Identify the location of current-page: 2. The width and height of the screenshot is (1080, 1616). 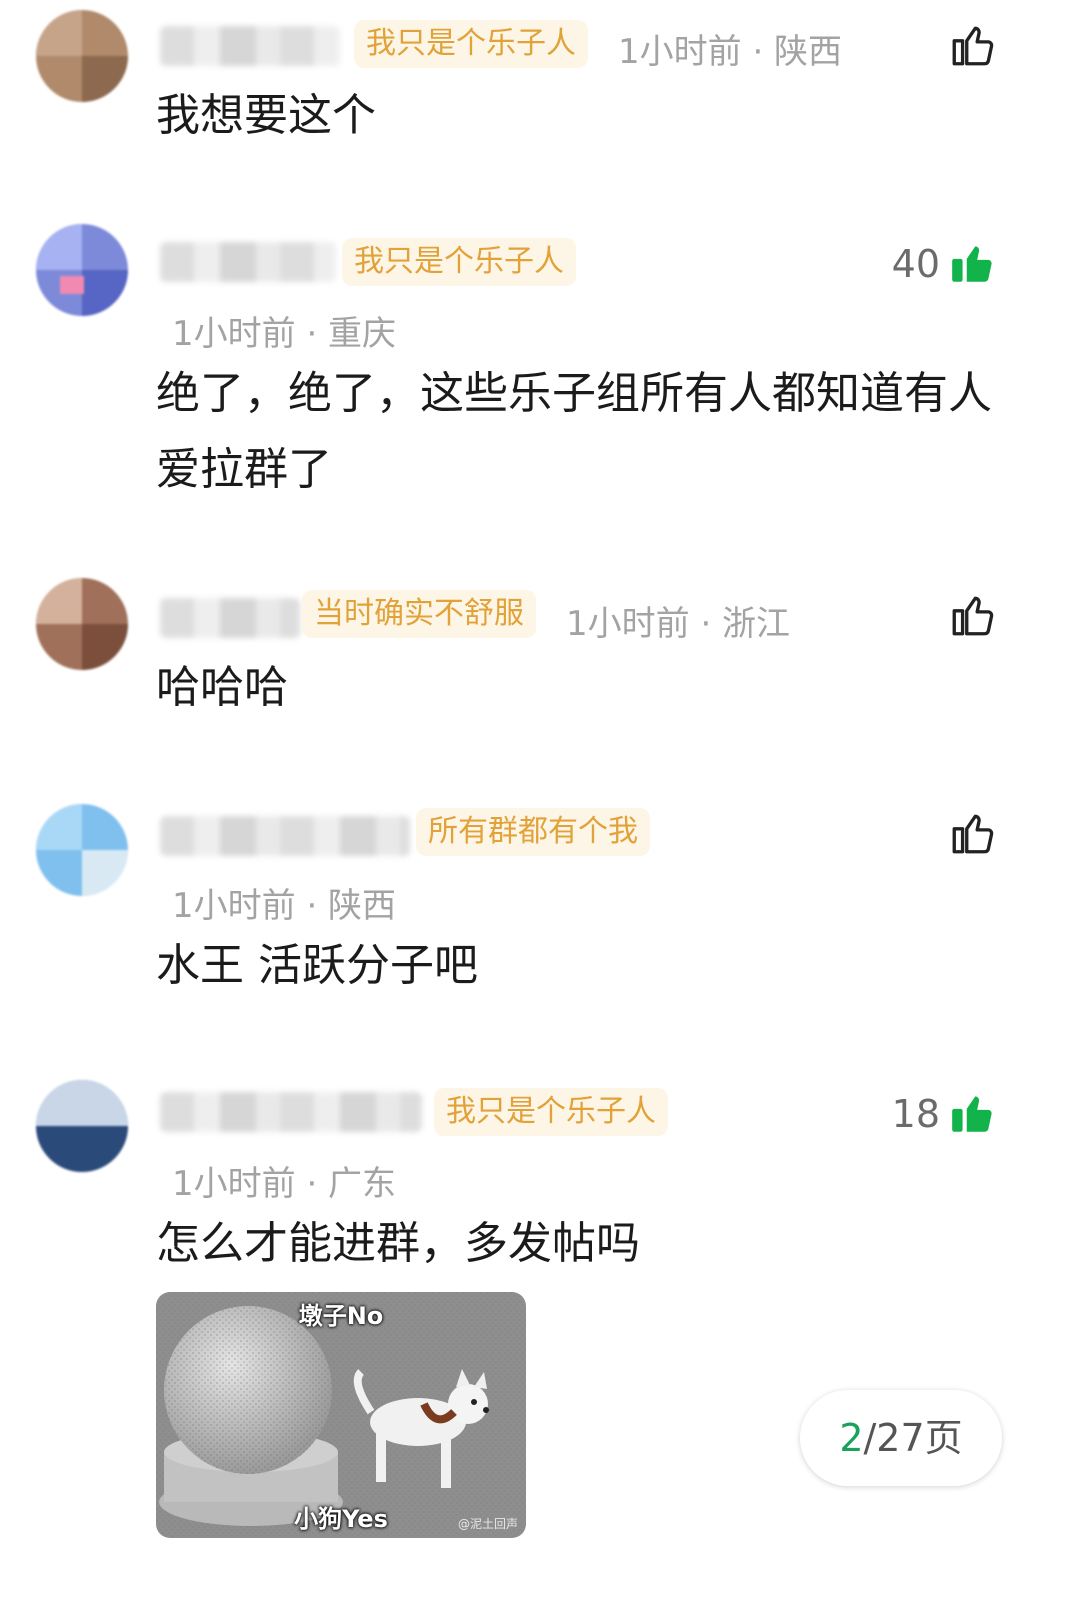
(851, 1438).